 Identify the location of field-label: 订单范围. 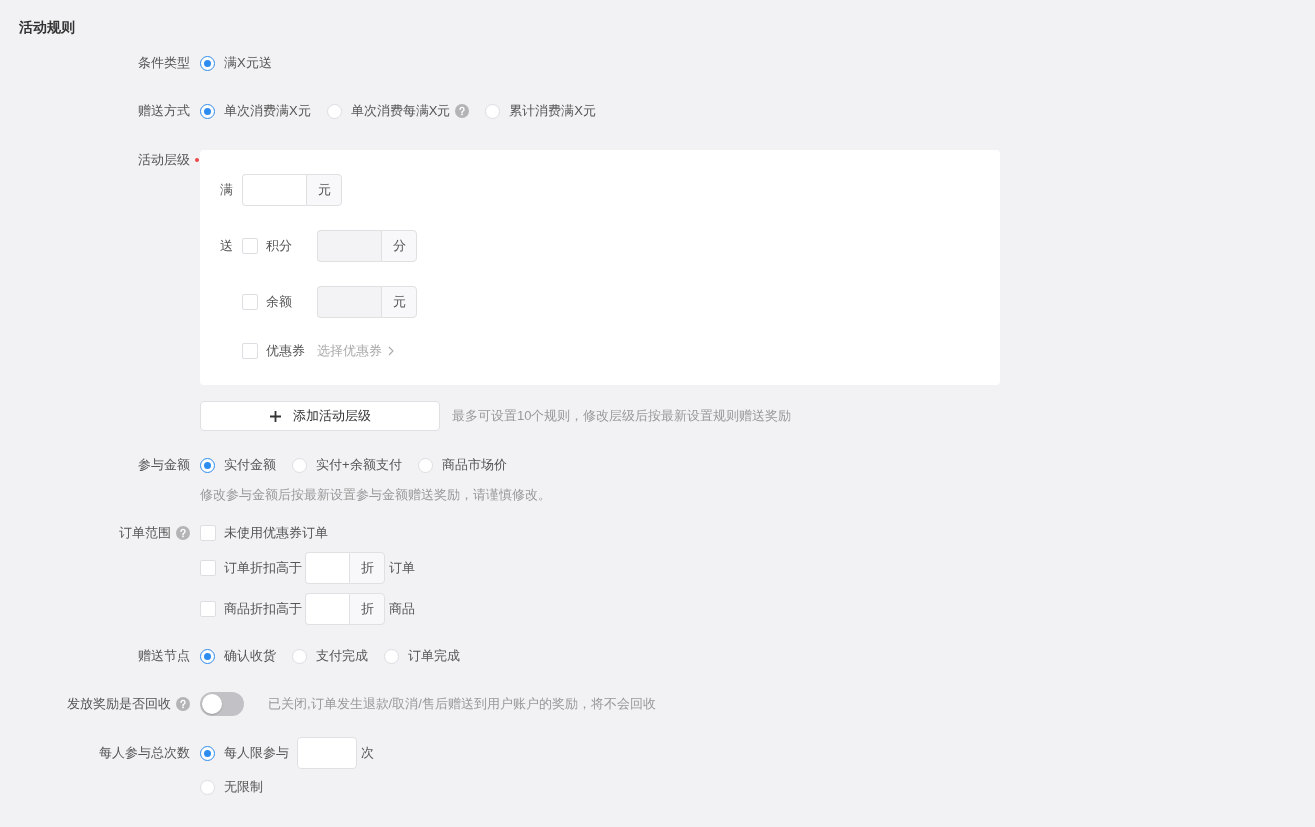
(145, 533).